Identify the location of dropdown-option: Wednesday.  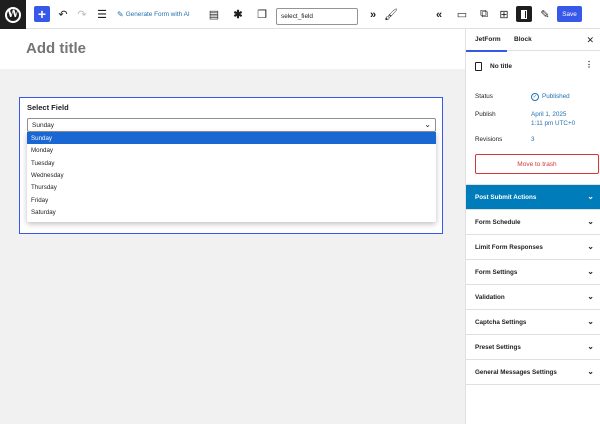
(231, 175).